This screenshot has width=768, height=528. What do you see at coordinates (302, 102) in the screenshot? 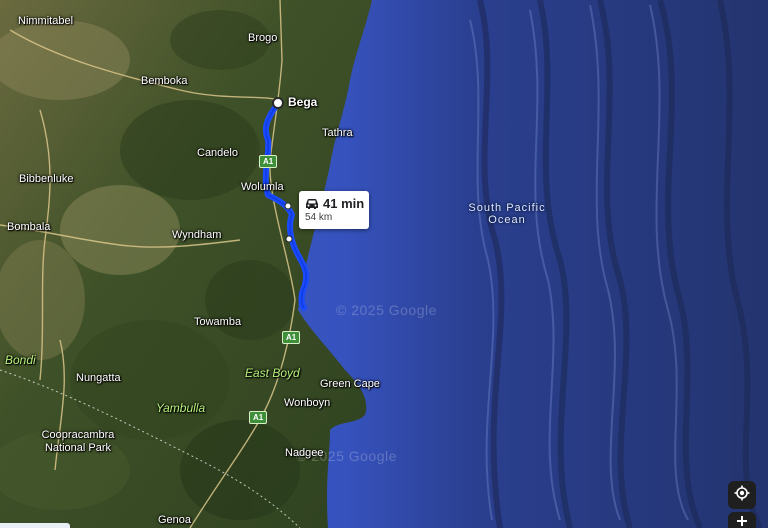
I see `place-label-destination: Bega` at bounding box center [302, 102].